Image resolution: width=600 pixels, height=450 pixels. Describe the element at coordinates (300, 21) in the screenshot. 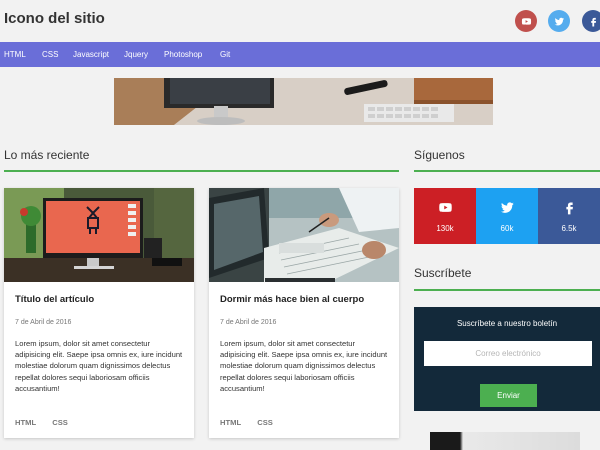

I see `site-header: Icono del sitio` at that location.